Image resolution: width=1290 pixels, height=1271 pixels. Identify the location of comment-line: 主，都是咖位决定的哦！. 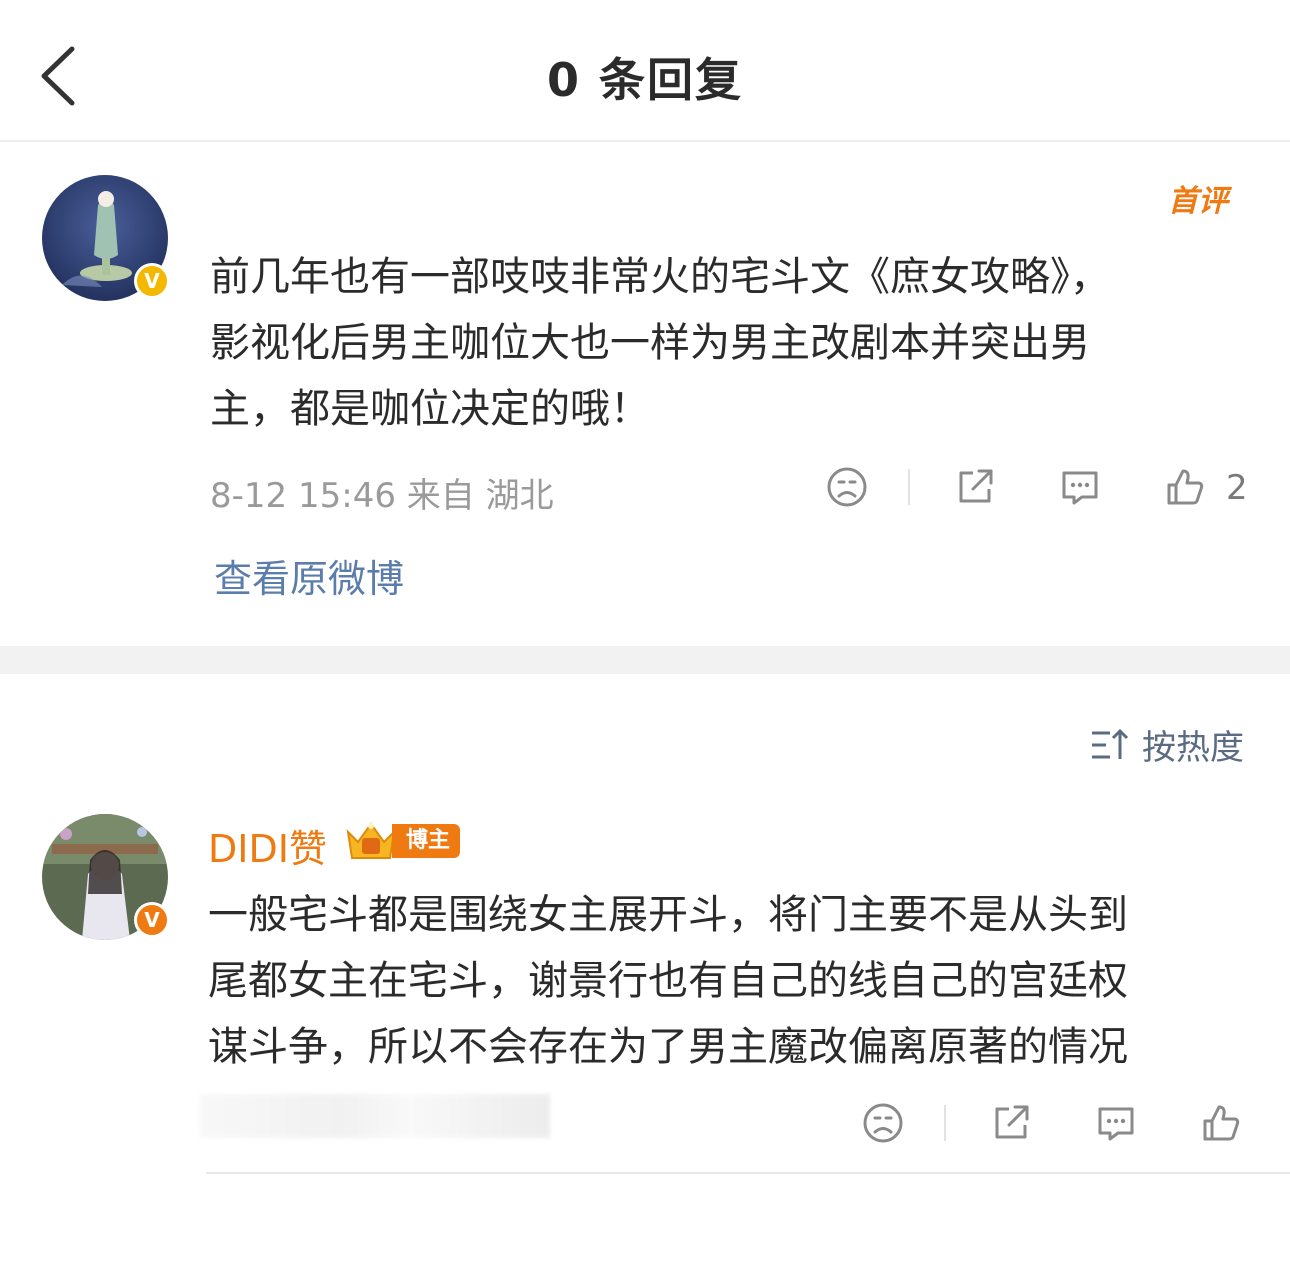
(430, 409).